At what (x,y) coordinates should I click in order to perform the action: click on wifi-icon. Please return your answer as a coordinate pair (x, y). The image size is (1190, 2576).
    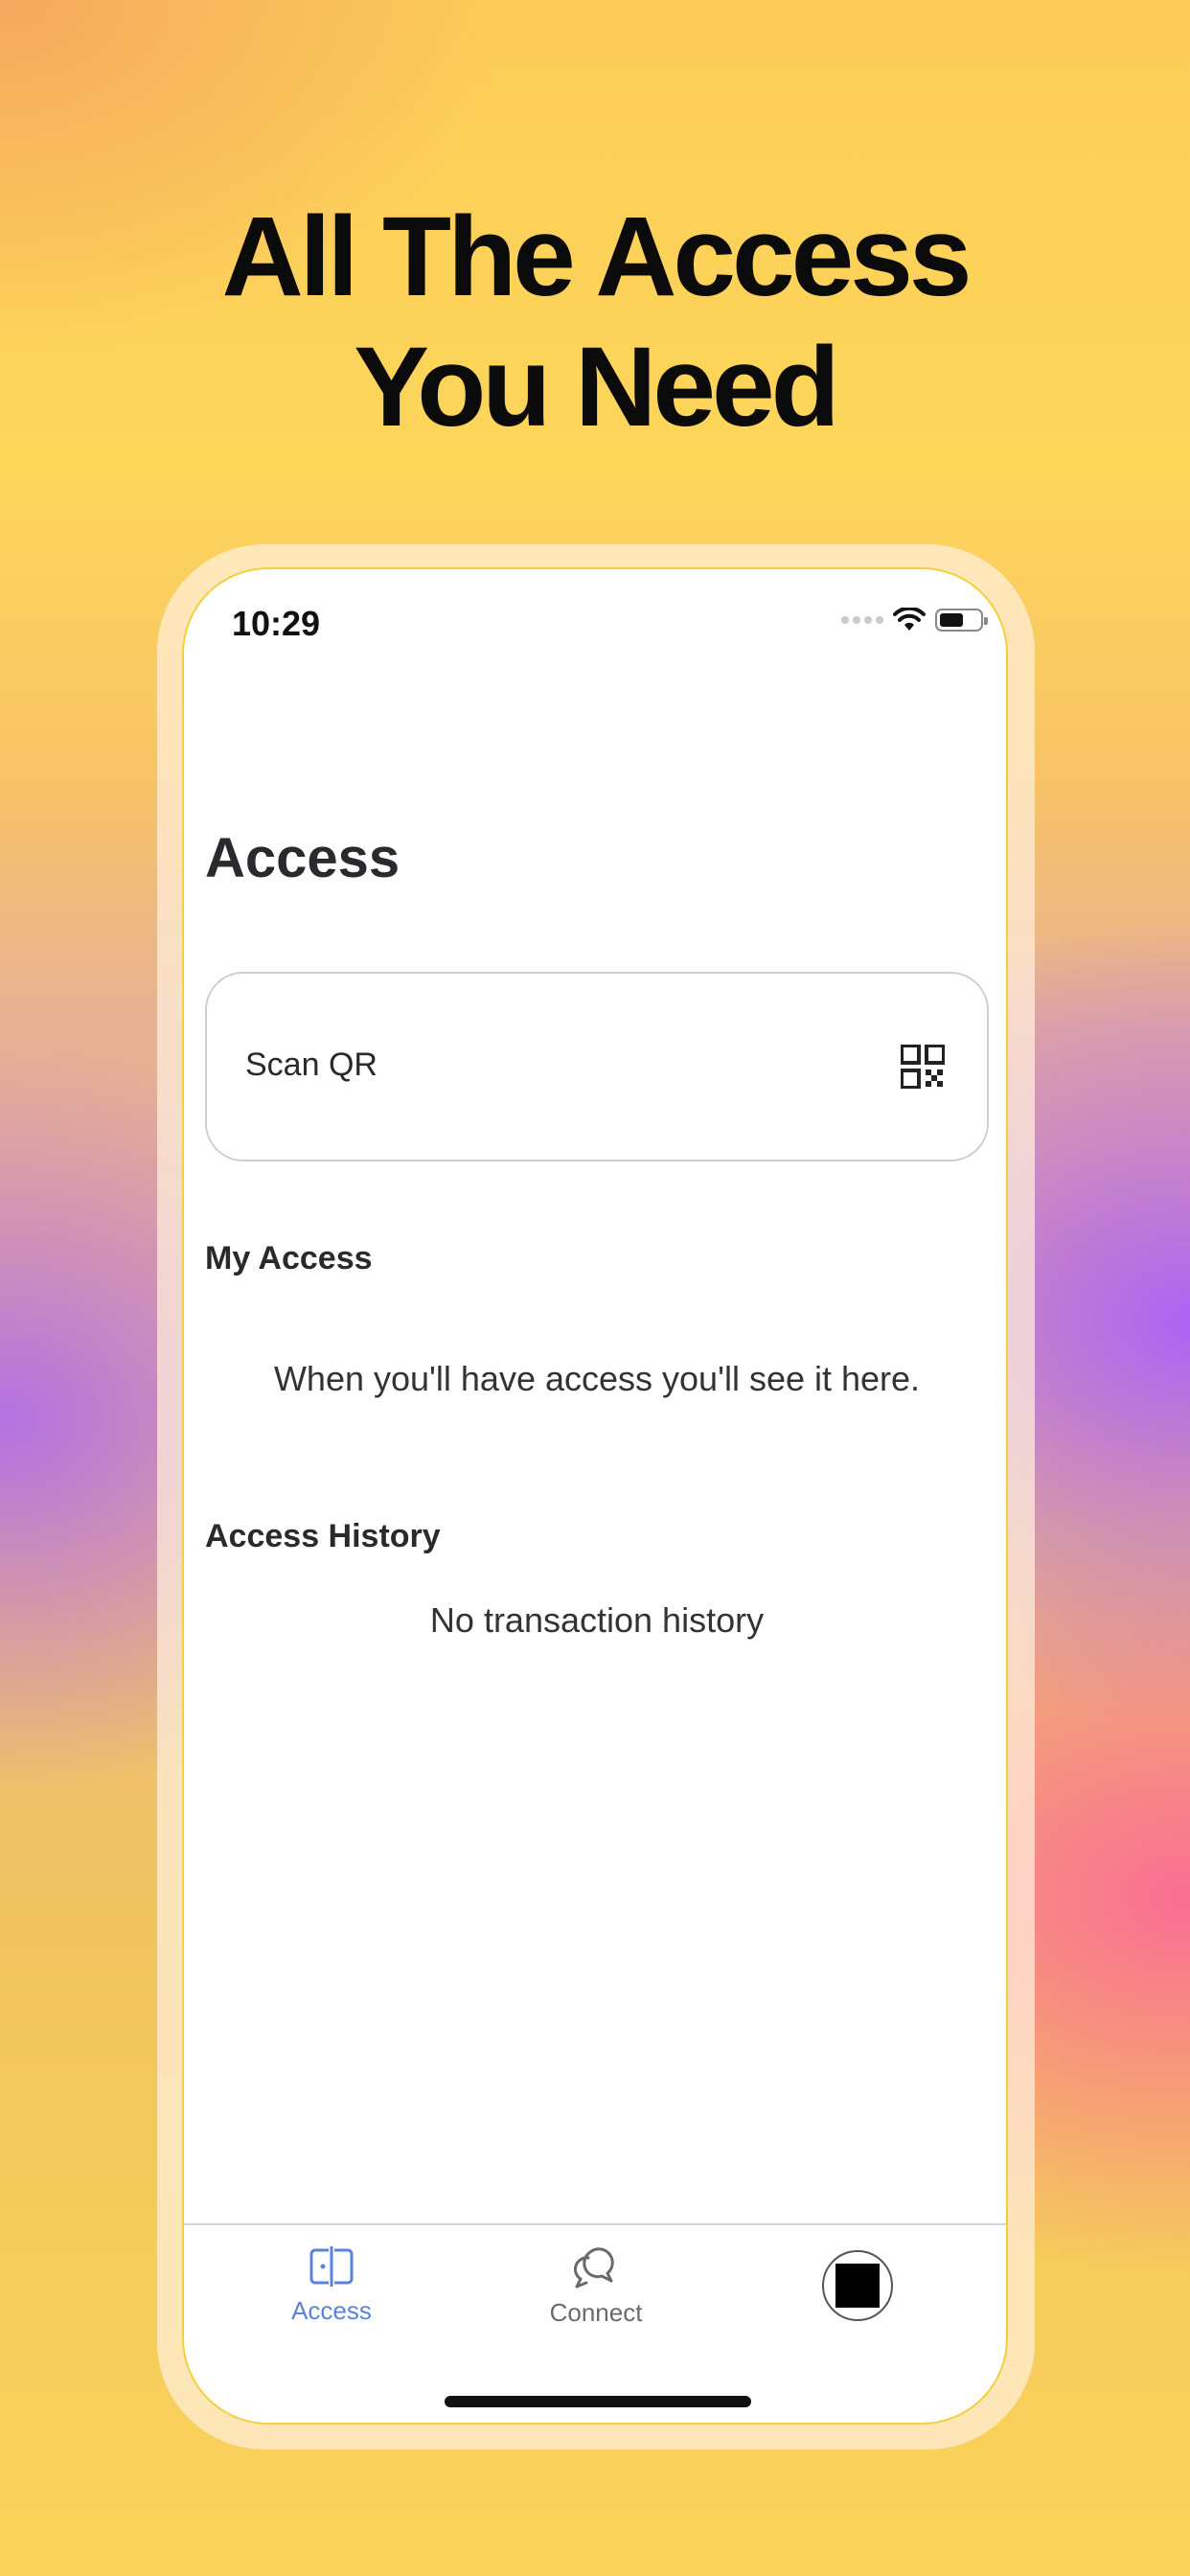
    Looking at the image, I should click on (910, 619).